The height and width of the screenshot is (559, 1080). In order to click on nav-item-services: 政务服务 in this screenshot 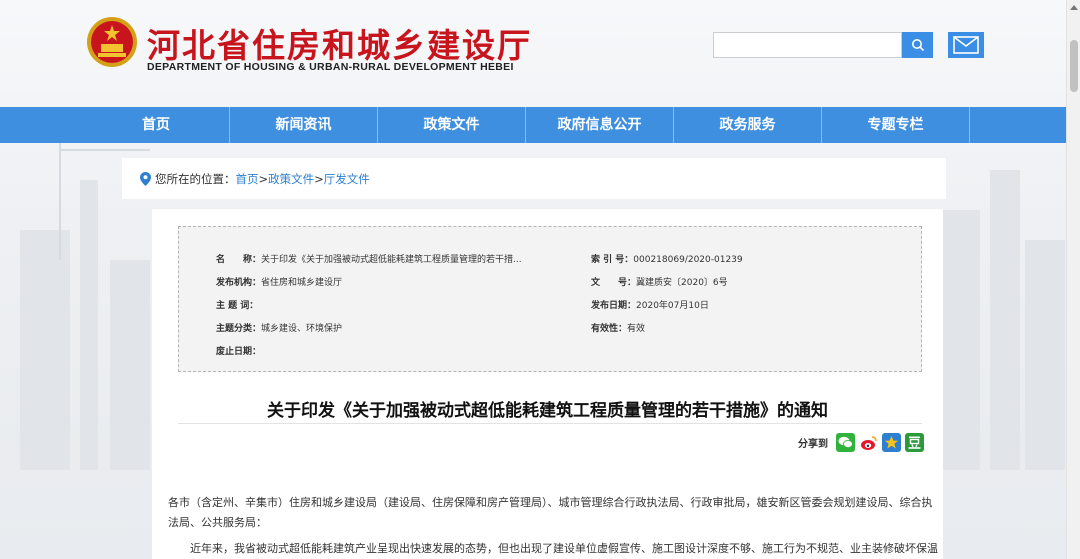, I will do `click(748, 125)`.